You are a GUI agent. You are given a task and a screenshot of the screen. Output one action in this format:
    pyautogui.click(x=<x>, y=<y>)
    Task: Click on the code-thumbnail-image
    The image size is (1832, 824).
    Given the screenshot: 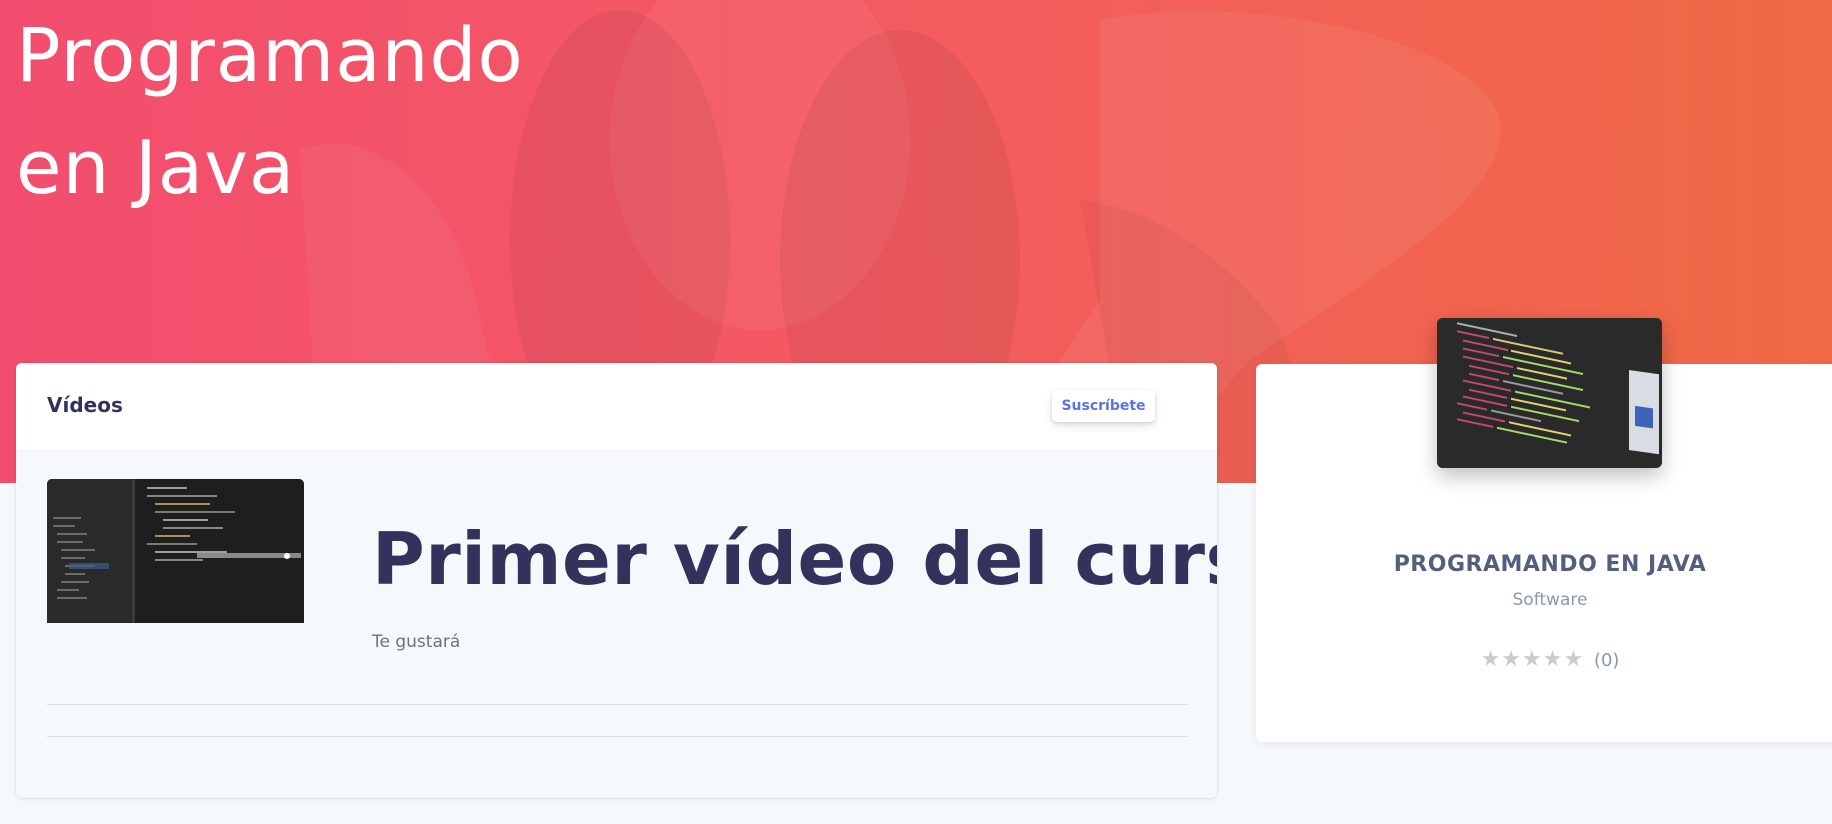 What is the action you would take?
    pyautogui.click(x=175, y=551)
    